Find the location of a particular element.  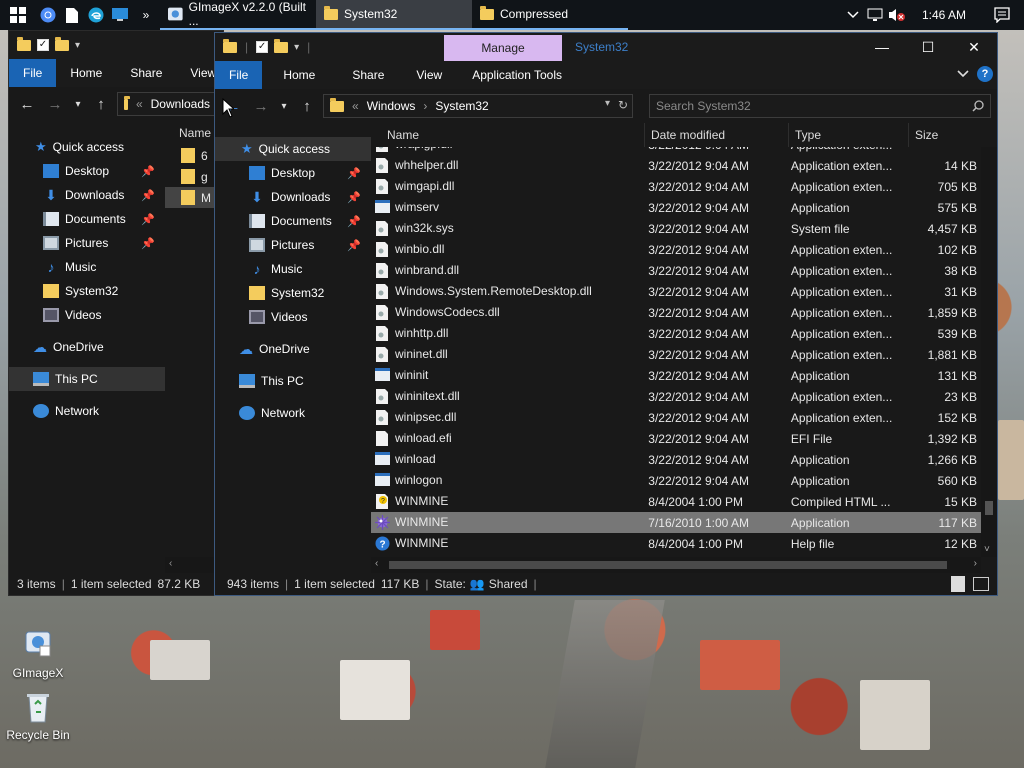

table-row: ? WINMINE 8/4/2004 1:00 PM Help file 12 KB is located at coordinates (676, 543).